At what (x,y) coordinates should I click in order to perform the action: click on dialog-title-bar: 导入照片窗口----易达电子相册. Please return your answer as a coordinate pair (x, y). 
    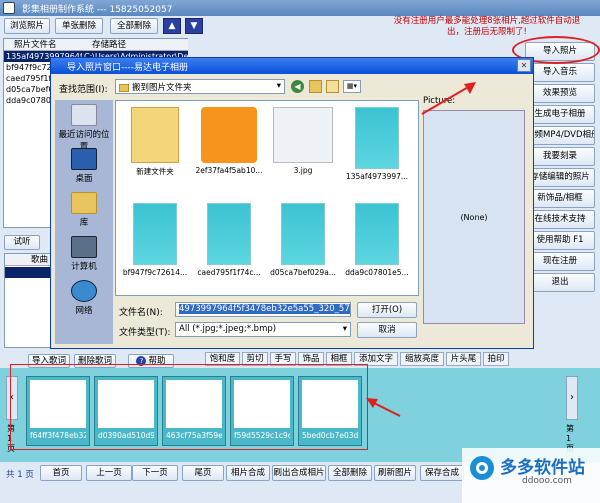
    Looking at the image, I should click on (292, 66).